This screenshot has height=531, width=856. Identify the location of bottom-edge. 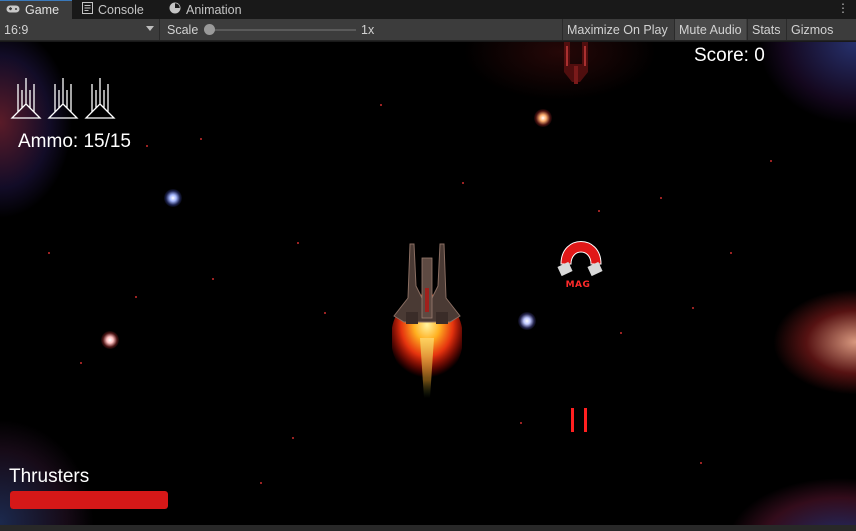
(428, 528).